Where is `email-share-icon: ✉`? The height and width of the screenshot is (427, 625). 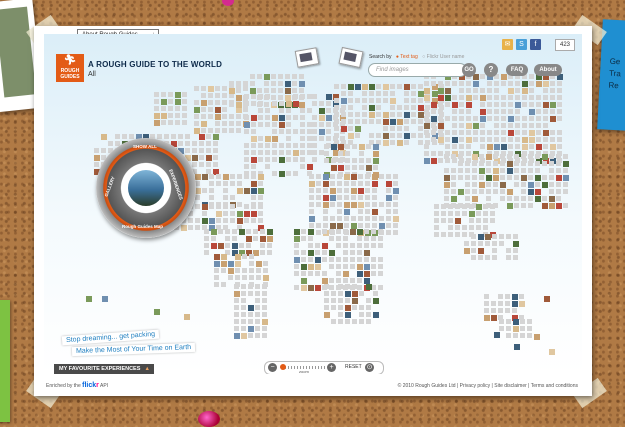
email-share-icon: ✉ is located at coordinates (507, 44).